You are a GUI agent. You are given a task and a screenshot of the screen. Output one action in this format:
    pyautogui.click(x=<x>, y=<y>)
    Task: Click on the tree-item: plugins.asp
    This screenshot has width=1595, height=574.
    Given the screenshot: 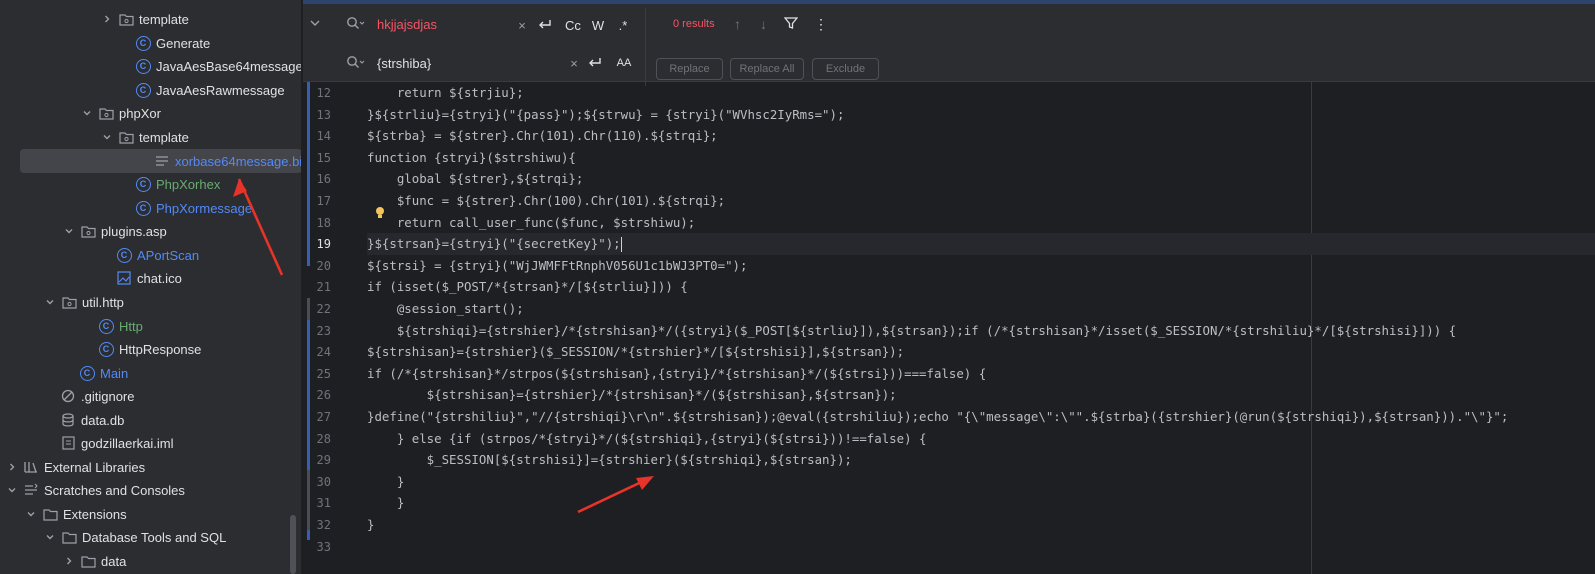 What is the action you would take?
    pyautogui.click(x=114, y=231)
    